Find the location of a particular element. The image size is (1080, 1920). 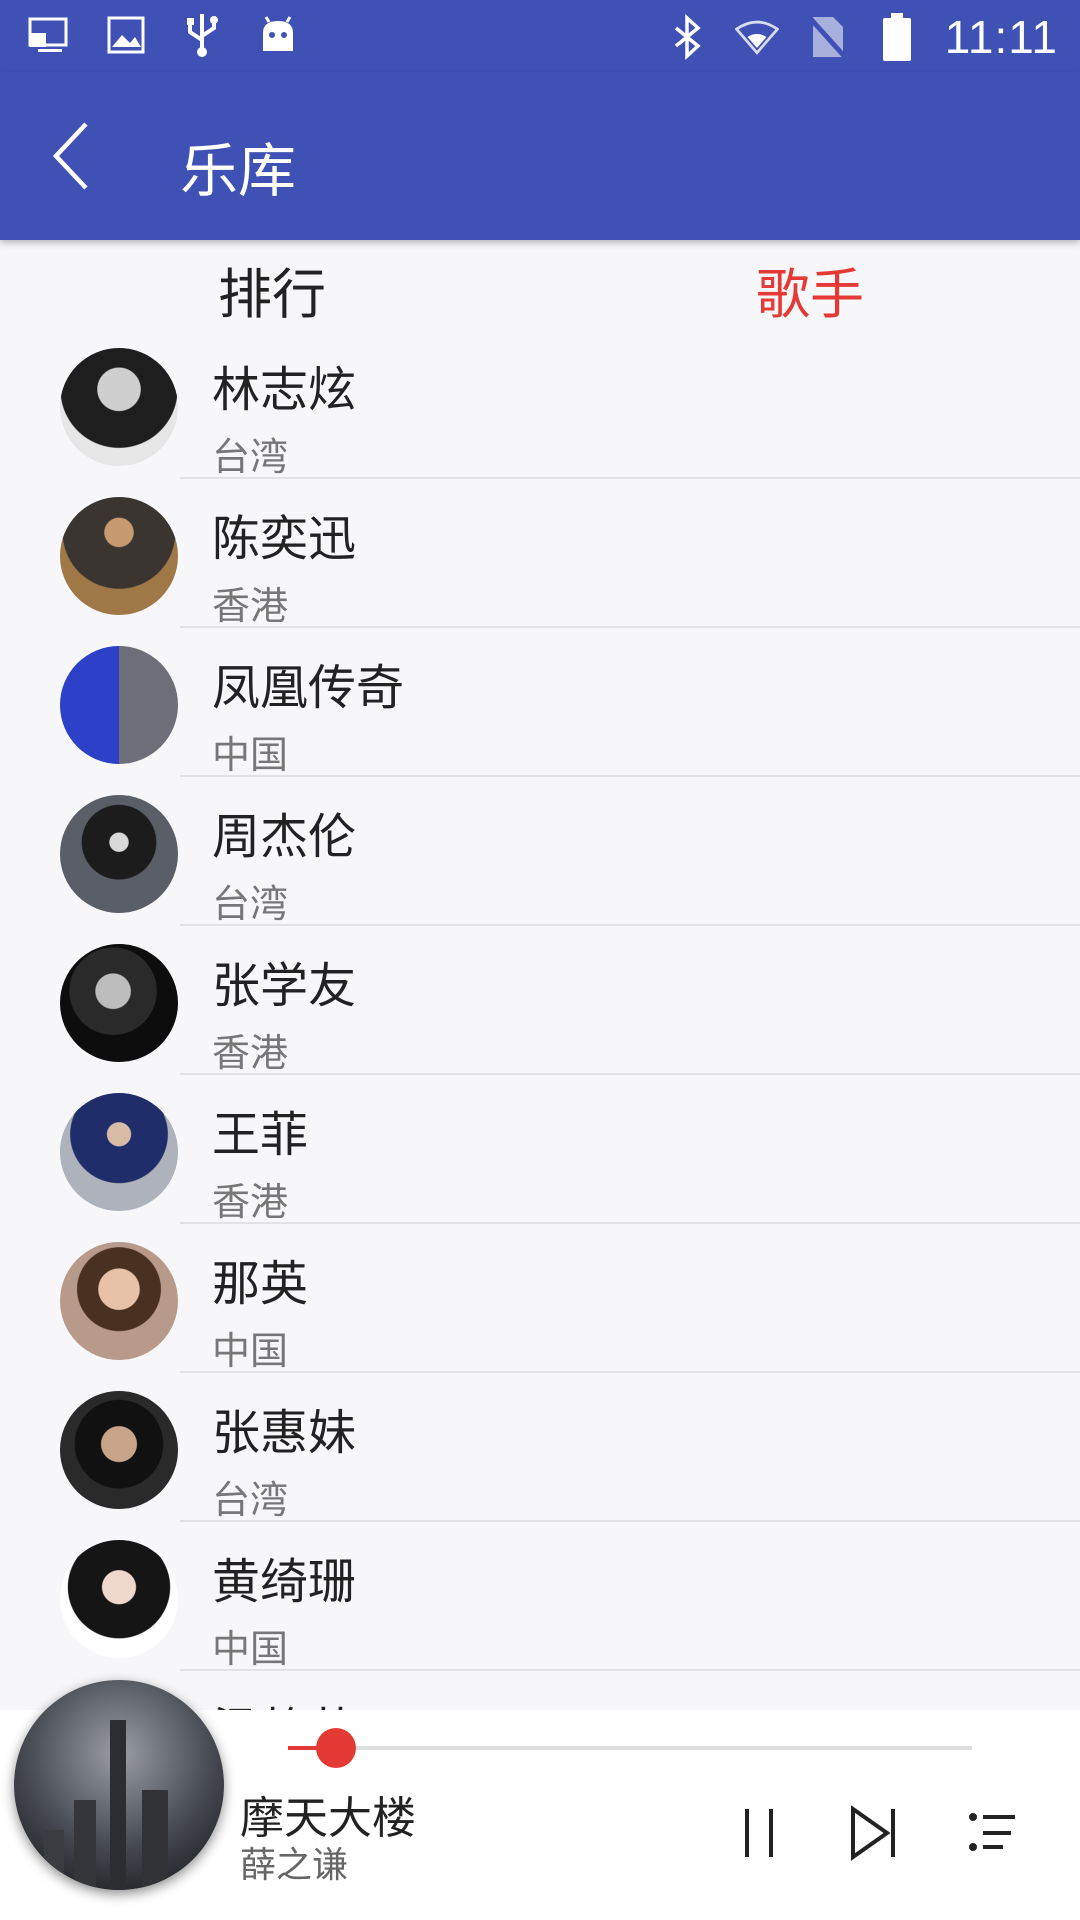

status-time: 11:11 is located at coordinates (1001, 37).